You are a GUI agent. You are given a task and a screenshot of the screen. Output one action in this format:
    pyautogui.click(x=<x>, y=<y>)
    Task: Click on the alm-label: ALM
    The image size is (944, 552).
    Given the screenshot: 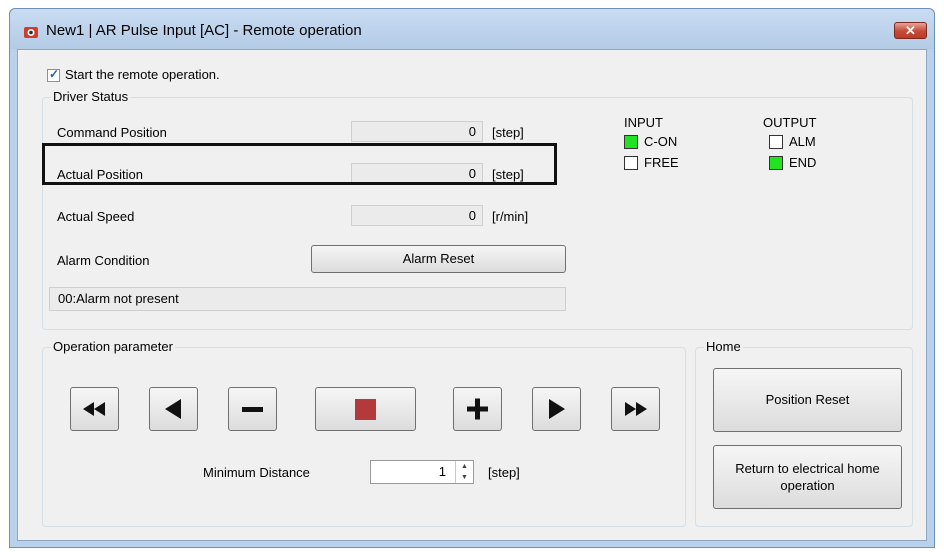 What is the action you would take?
    pyautogui.click(x=802, y=141)
    